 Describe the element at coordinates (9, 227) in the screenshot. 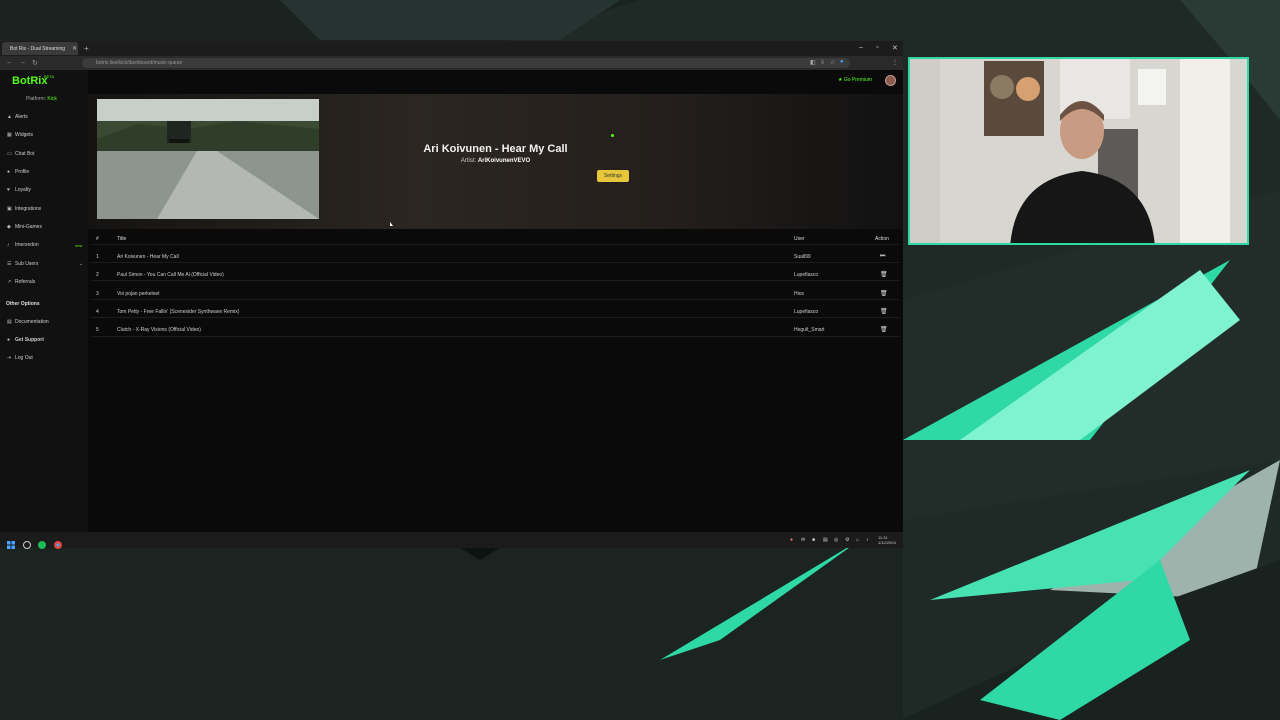

I see `gamepad-icon: ◆` at that location.